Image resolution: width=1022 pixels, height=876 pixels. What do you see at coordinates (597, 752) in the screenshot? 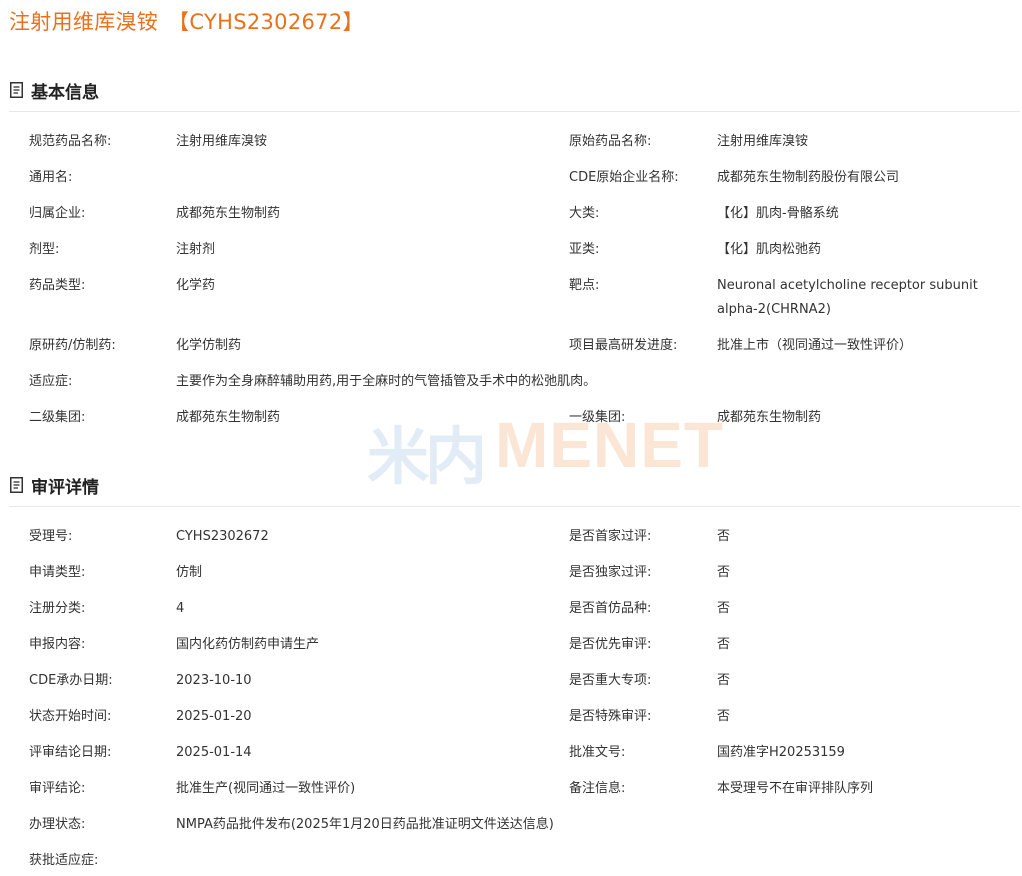
I see `field-label: 批准文号:` at bounding box center [597, 752].